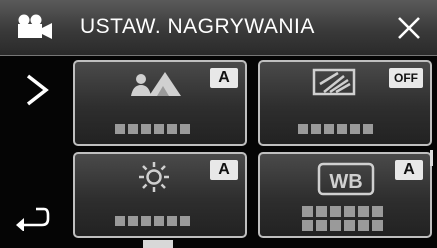 Image resolution: width=437 pixels, height=248 pixels. I want to click on tile-brightness: A, so click(160, 195).